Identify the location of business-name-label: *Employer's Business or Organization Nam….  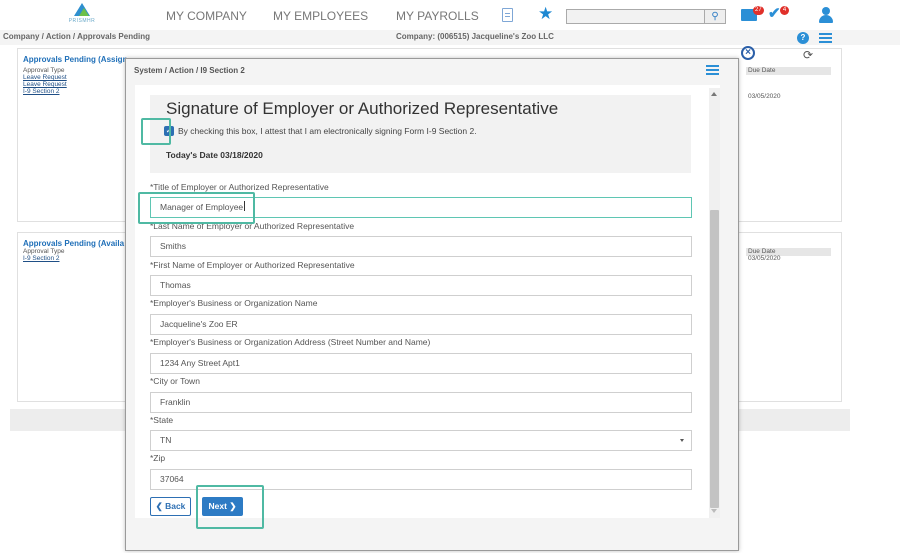
(234, 303).